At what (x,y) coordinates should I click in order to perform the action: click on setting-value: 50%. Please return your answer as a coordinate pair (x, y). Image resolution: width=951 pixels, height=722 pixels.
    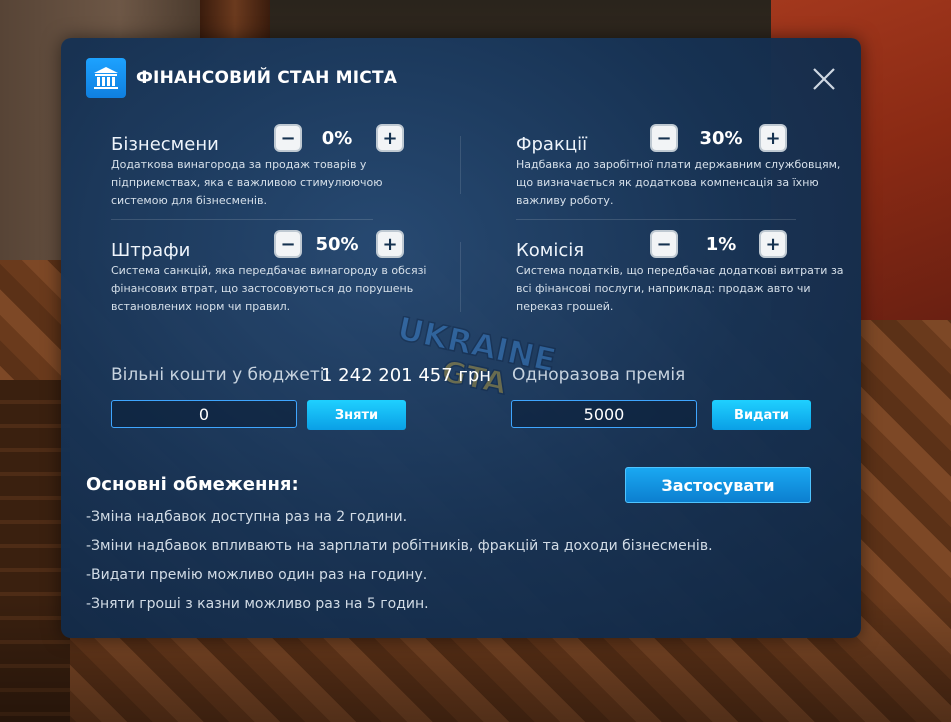
    Looking at the image, I should click on (337, 244).